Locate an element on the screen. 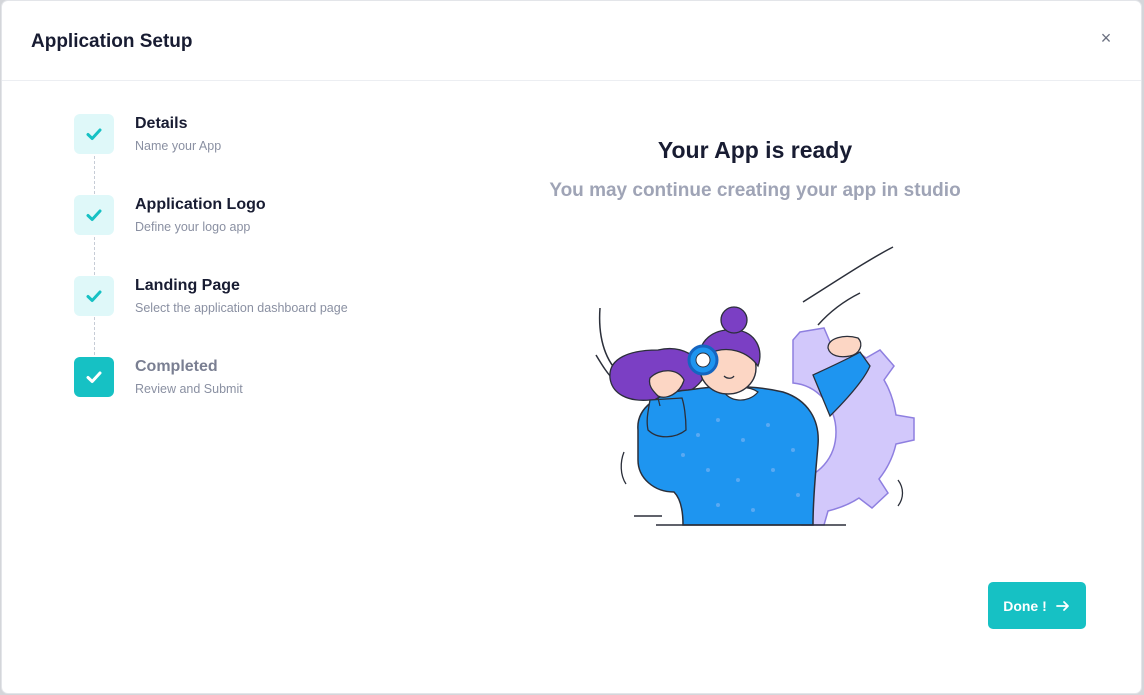  step-title: Application Logo is located at coordinates (200, 204).